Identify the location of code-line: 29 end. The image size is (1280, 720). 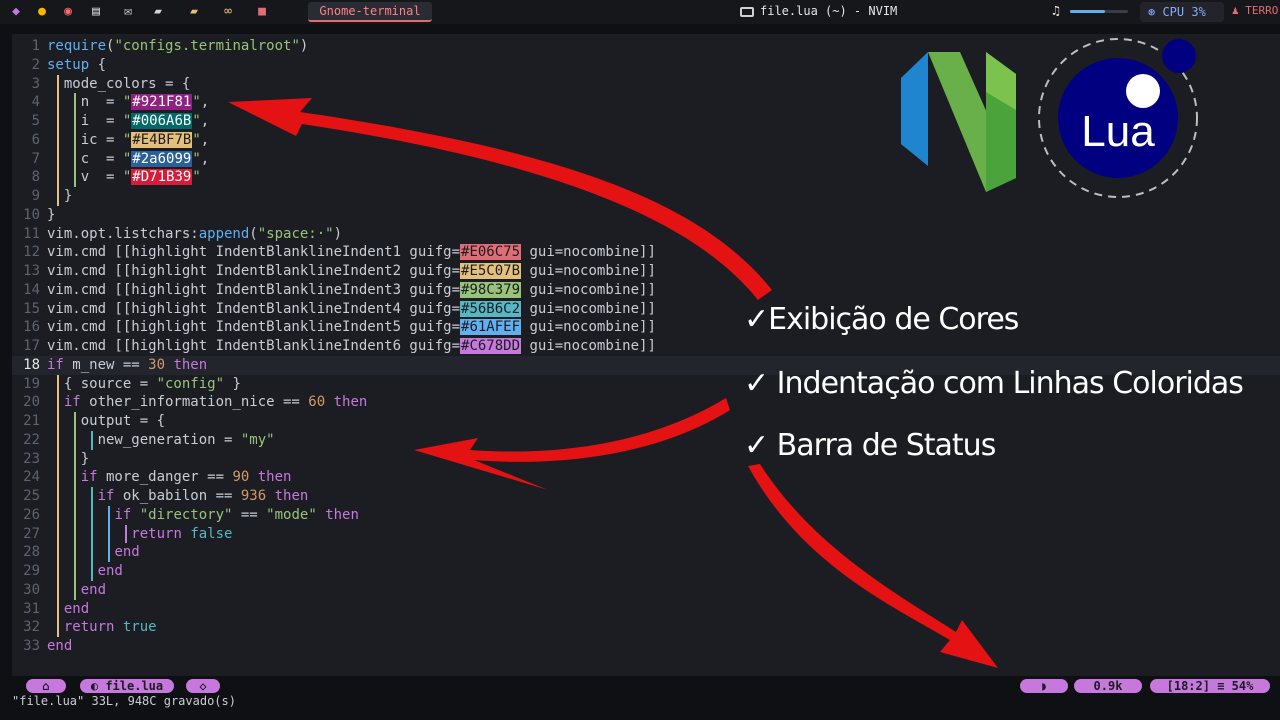
(646, 571).